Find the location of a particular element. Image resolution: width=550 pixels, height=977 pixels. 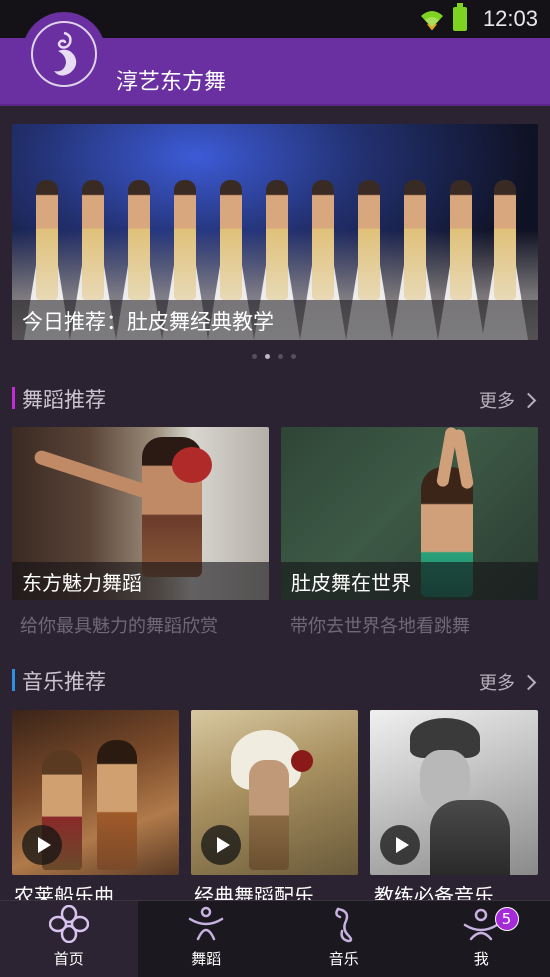

app-logo is located at coordinates (64, 54).